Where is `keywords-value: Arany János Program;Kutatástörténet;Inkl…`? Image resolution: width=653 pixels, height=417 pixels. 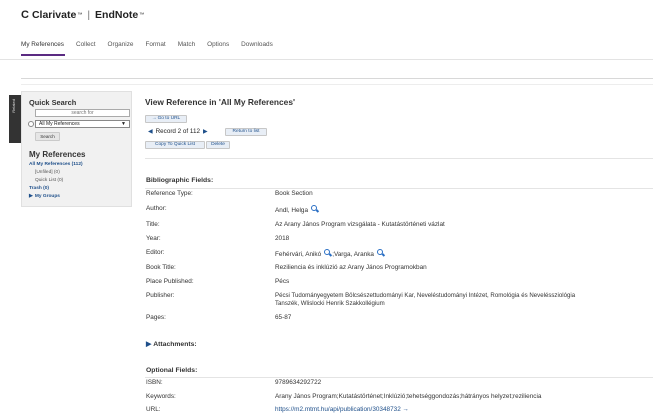 keywords-value: Arany János Program;Kutatástörténet;Inkl… is located at coordinates (408, 396).